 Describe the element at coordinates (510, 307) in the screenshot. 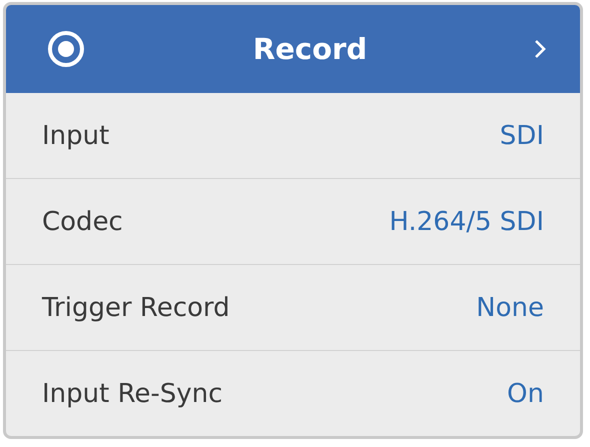

I see `setting-value: None` at that location.